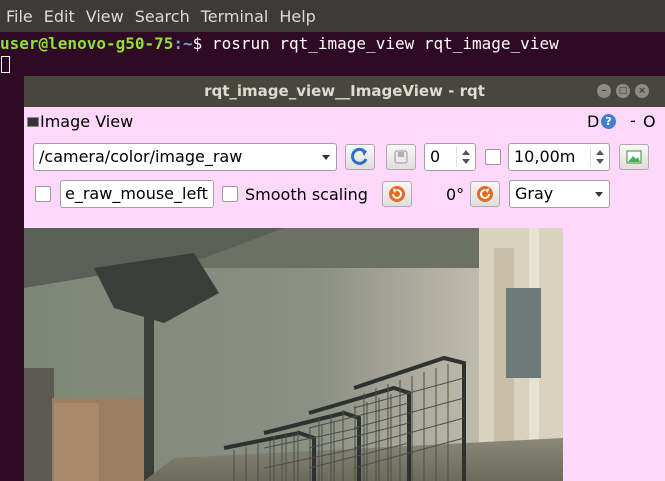  Describe the element at coordinates (545, 156) in the screenshot. I see `zoom-value: 10,00m` at that location.